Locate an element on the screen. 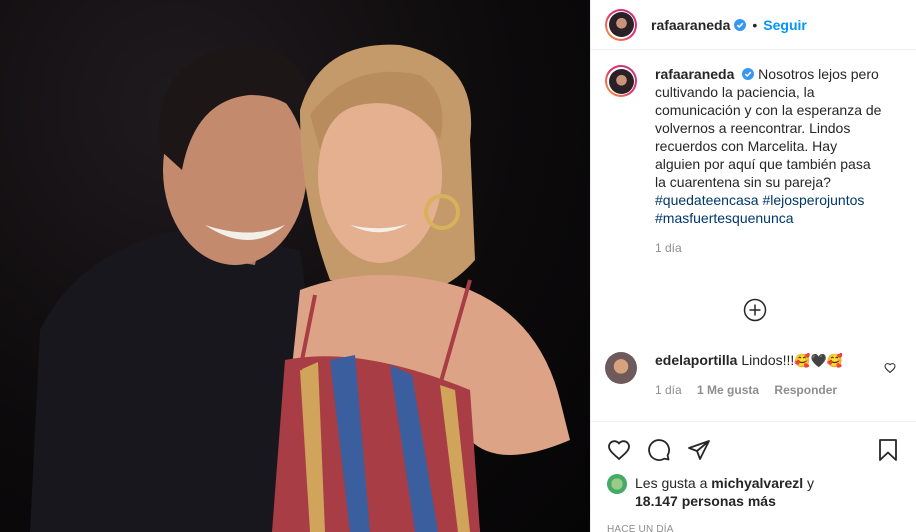 Image resolution: width=916 pixels, height=532 pixels. heart-icon is located at coordinates (619, 450).